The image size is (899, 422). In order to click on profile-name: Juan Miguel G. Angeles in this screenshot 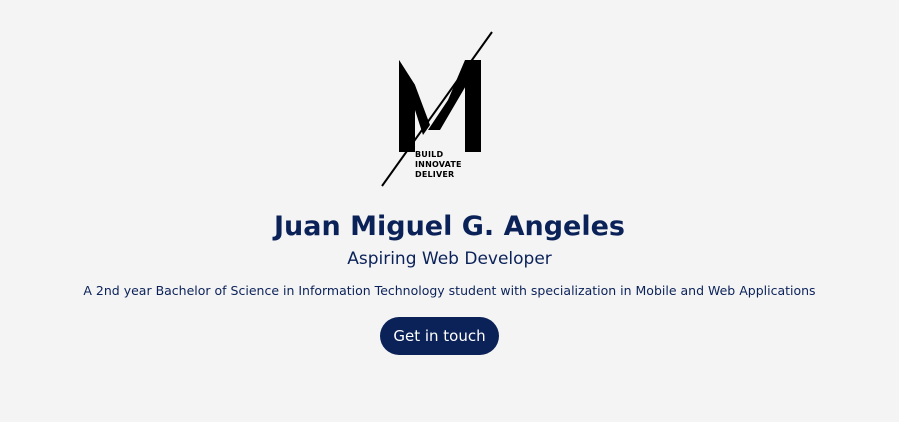, I will do `click(449, 226)`.